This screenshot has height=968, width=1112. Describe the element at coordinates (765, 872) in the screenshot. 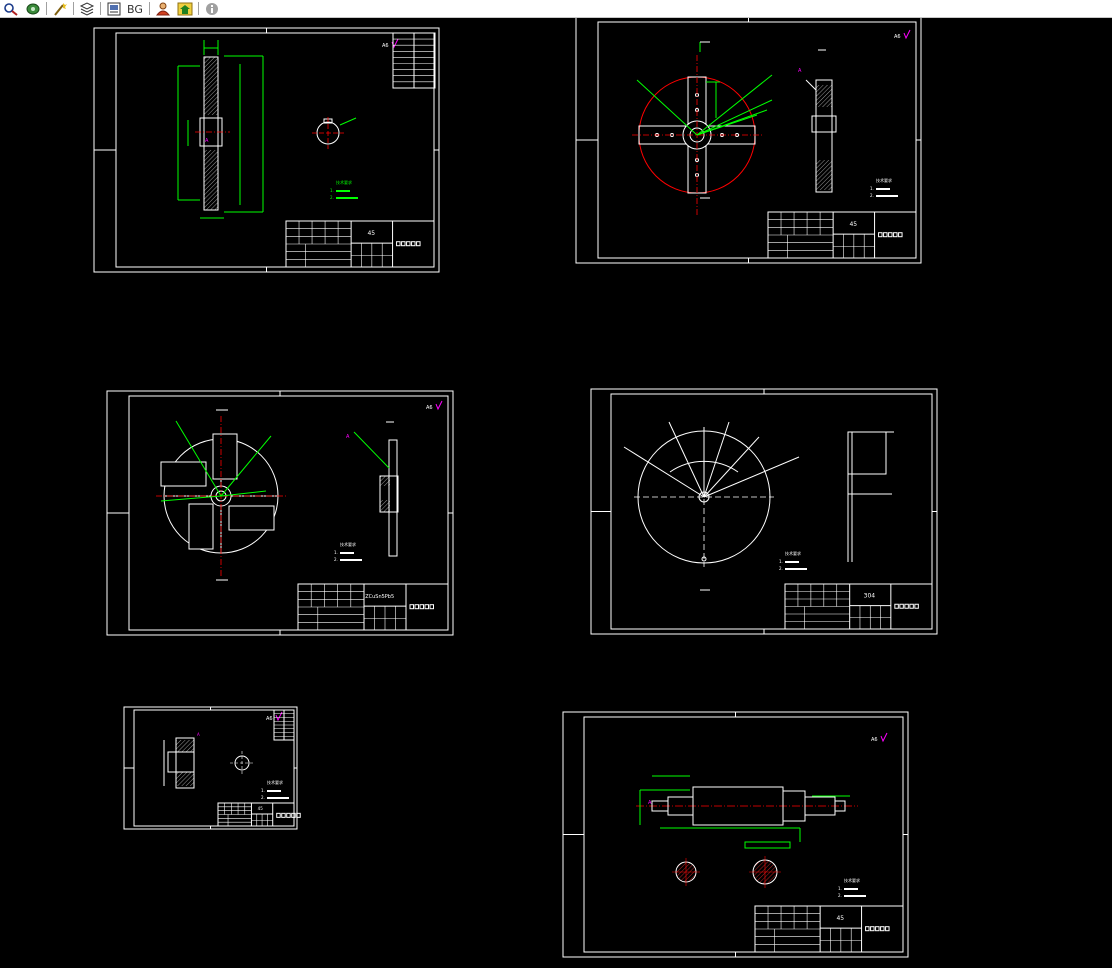

I see `shaft-section-b` at that location.